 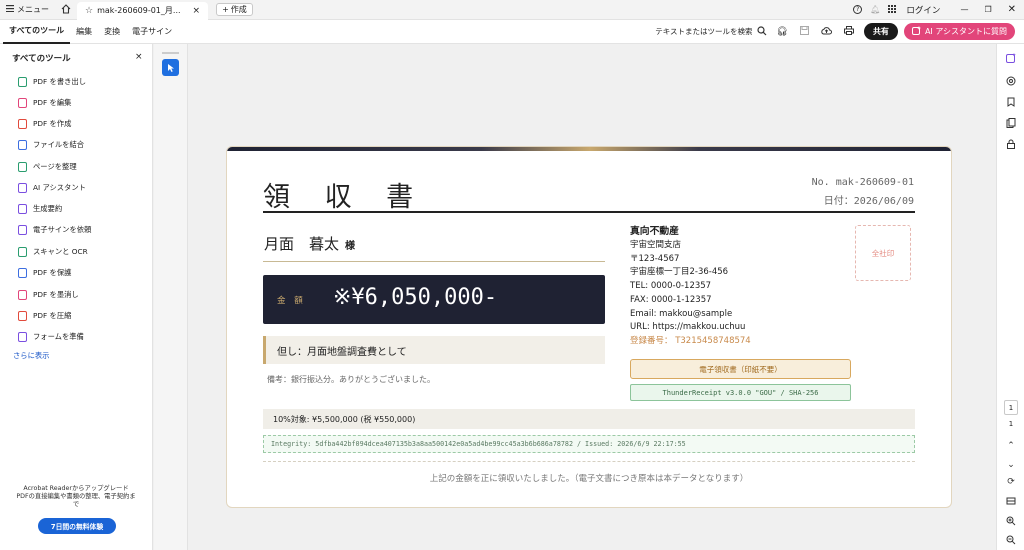 What do you see at coordinates (10, 9) in the screenshot?
I see `hamburger-icon` at bounding box center [10, 9].